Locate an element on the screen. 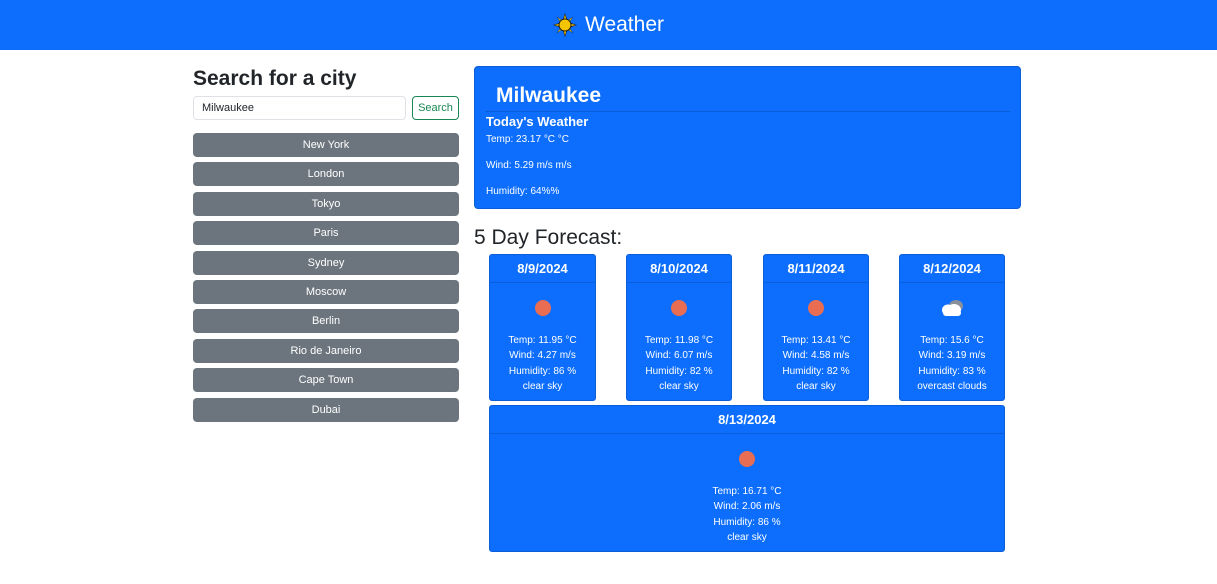 This screenshot has height=584, width=1217. city-button-sydney: Sydney is located at coordinates (326, 262).